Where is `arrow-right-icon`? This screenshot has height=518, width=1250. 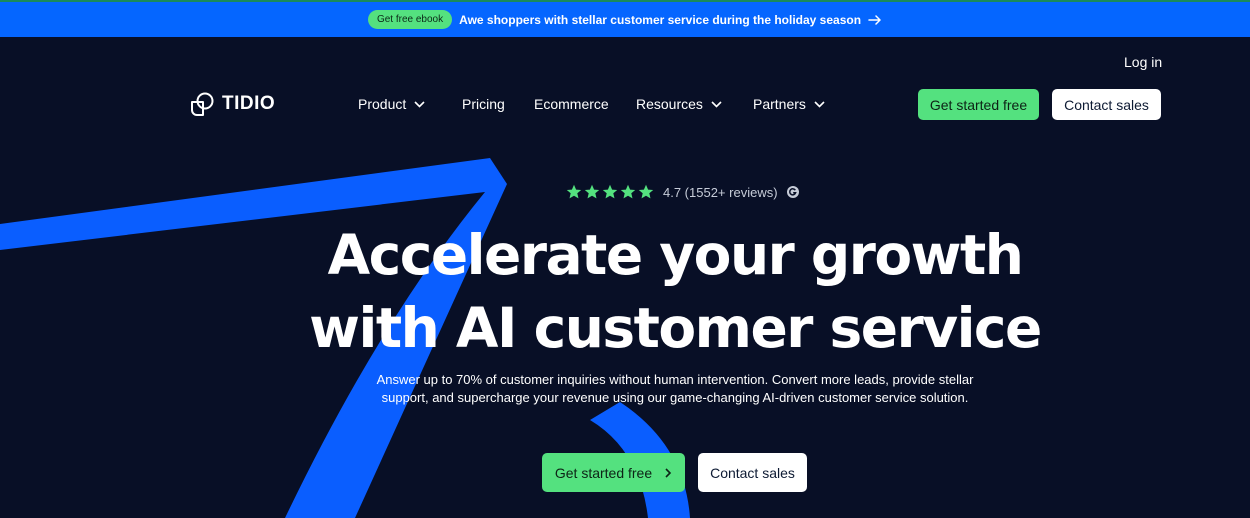
arrow-right-icon is located at coordinates (874, 19).